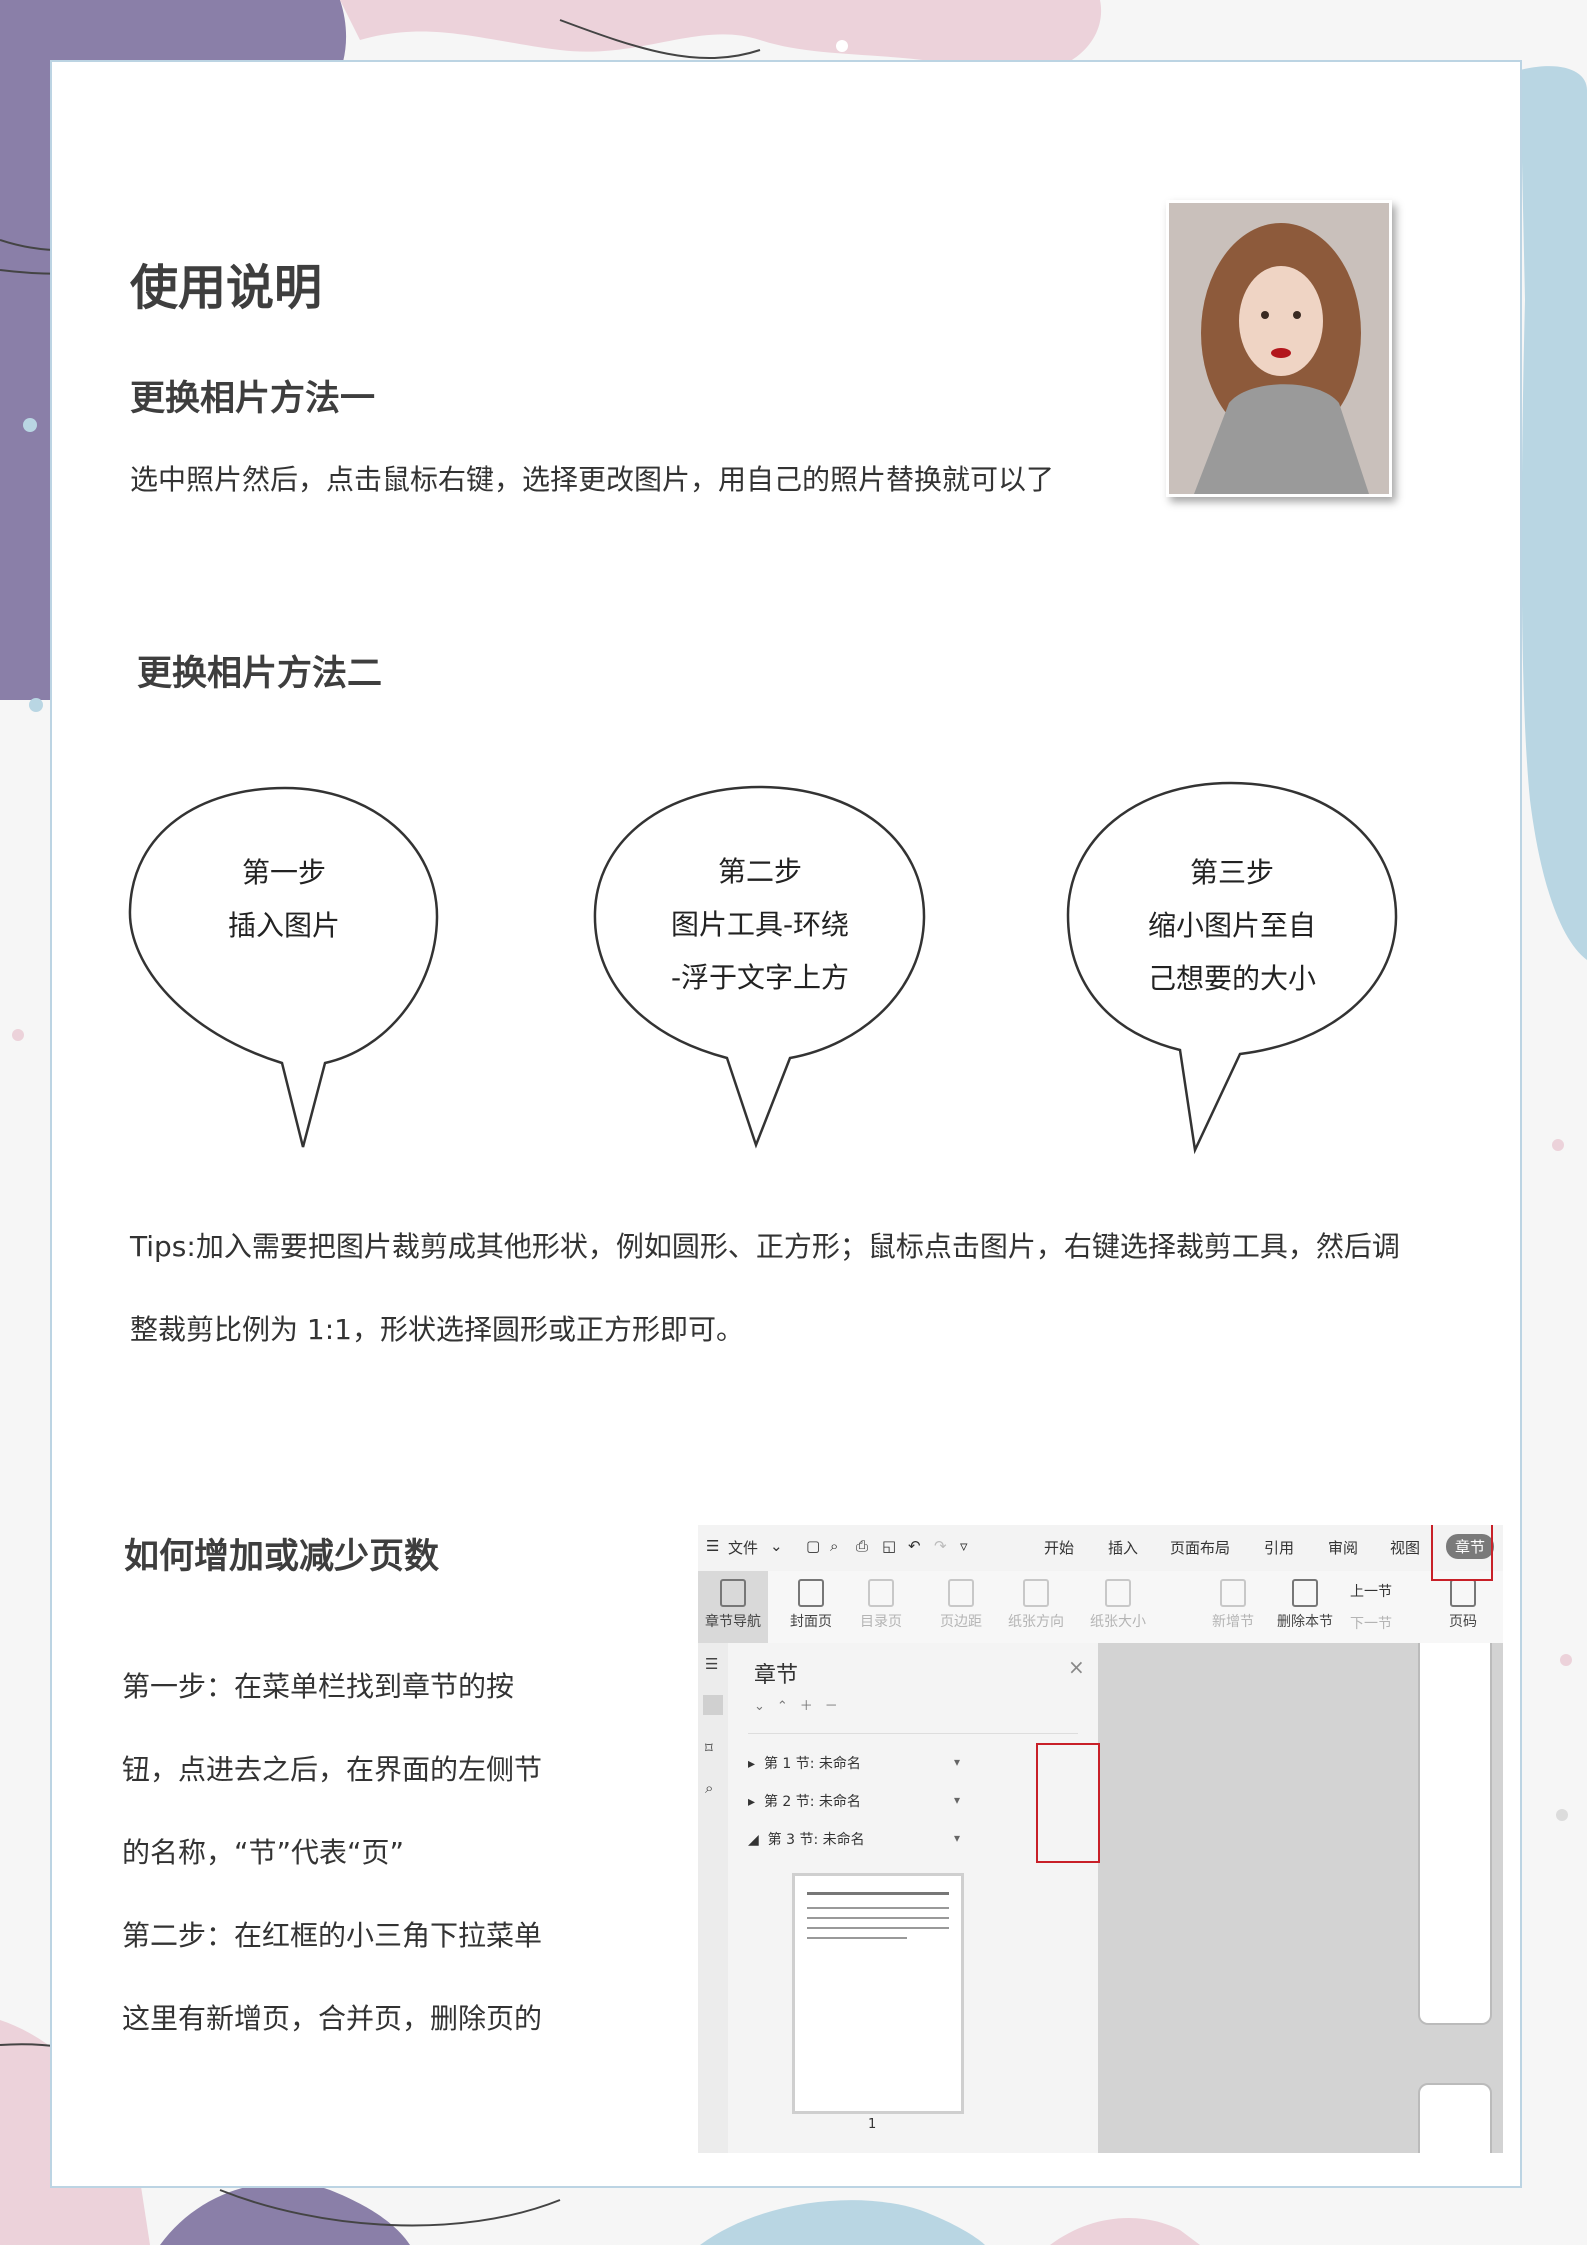 The image size is (1587, 2245). I want to click on section-item-1: ▸ 第 1 节: 未命名, so click(804, 1763).